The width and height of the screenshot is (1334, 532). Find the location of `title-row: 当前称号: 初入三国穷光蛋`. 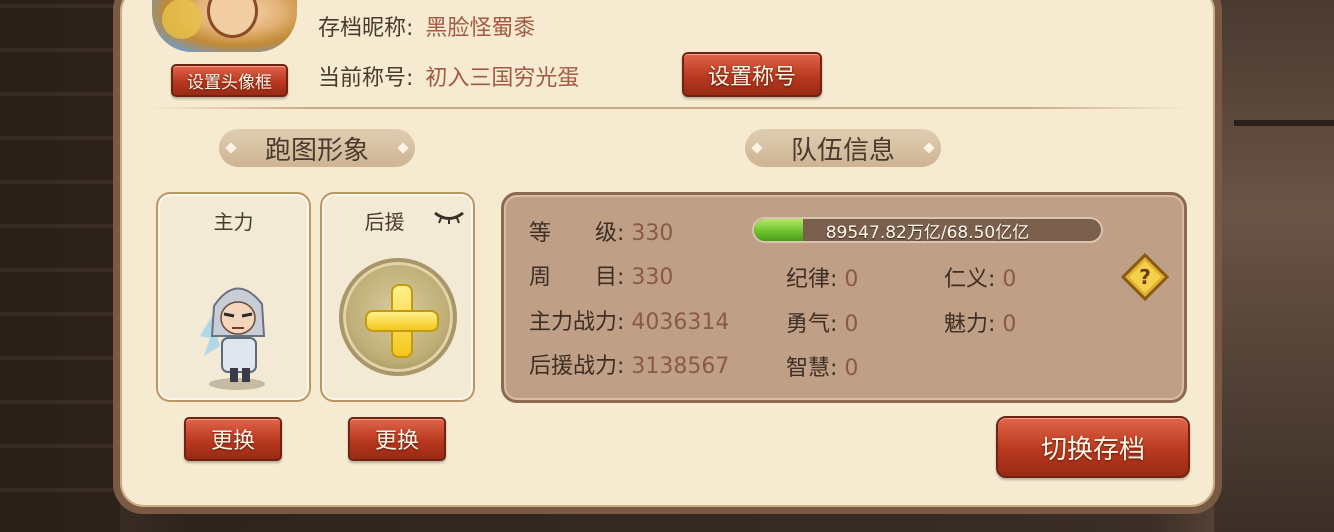

title-row: 当前称号: 初入三国穷光蛋 is located at coordinates (448, 76).